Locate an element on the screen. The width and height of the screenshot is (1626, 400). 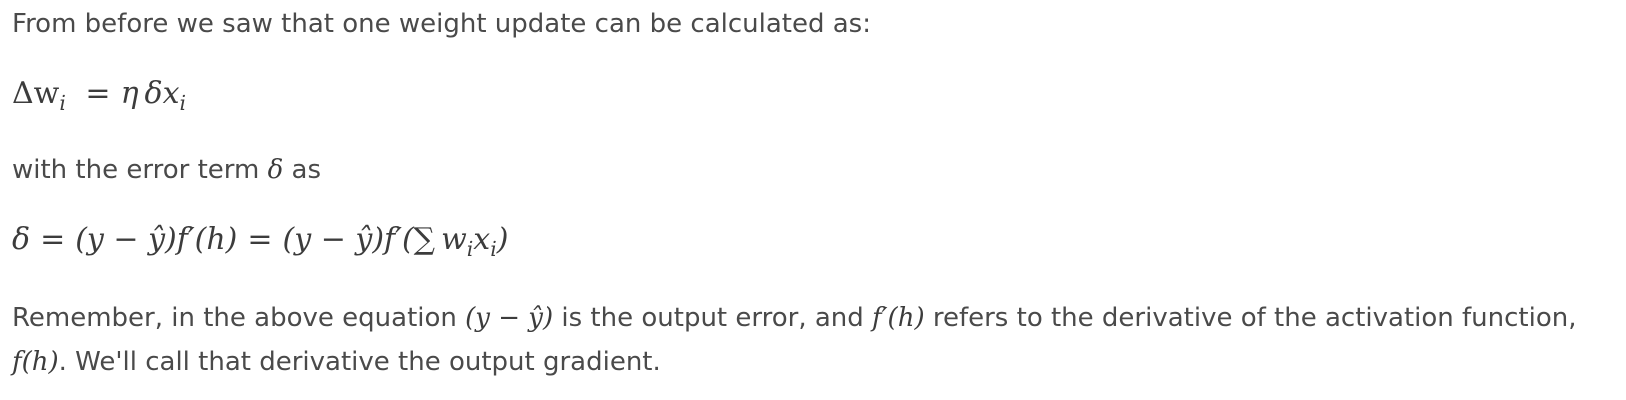
equals-sign: = is located at coordinates (98, 93).